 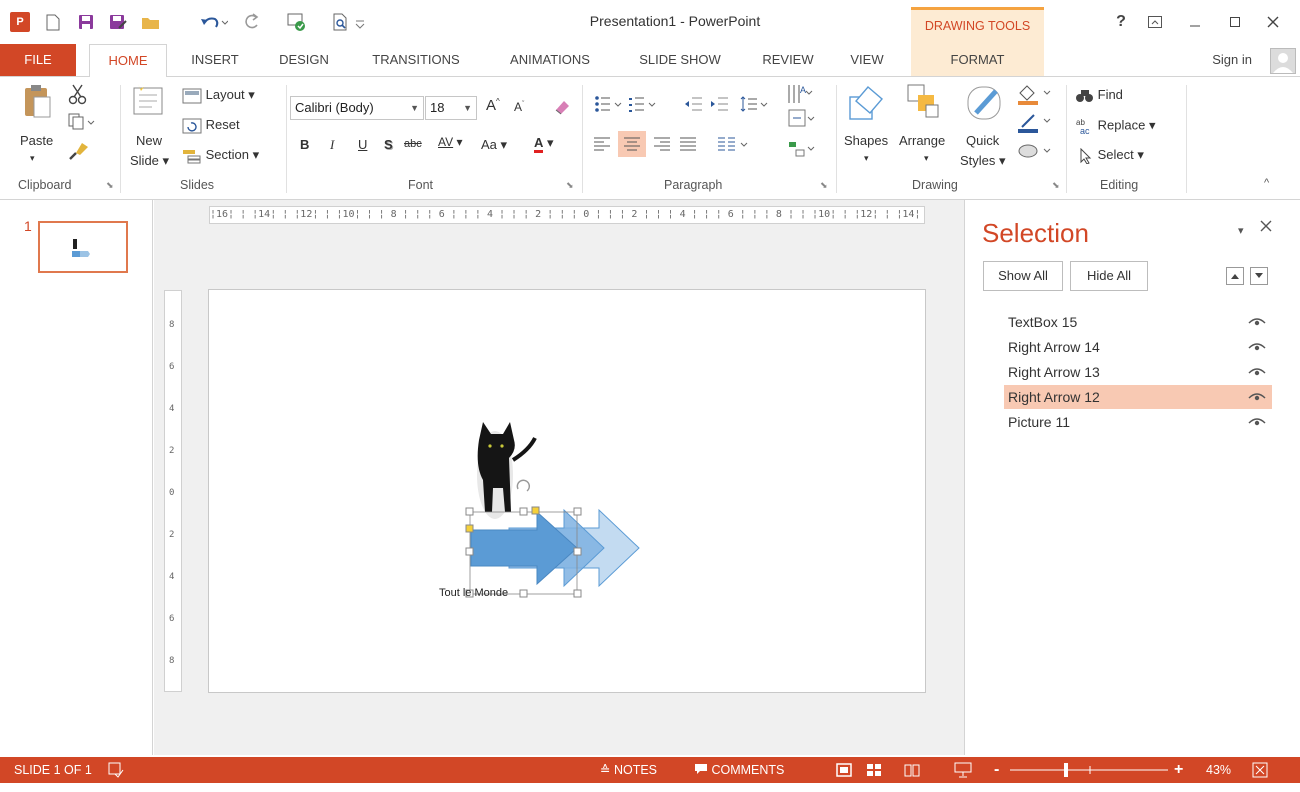 I want to click on paragraph-launcher-icon: ⬊, so click(x=824, y=185).